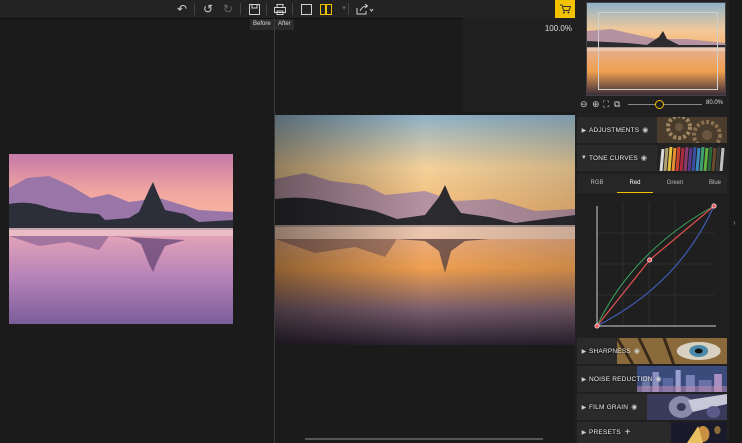 The height and width of the screenshot is (443, 742). Describe the element at coordinates (565, 9) in the screenshot. I see `cart-icon` at that location.